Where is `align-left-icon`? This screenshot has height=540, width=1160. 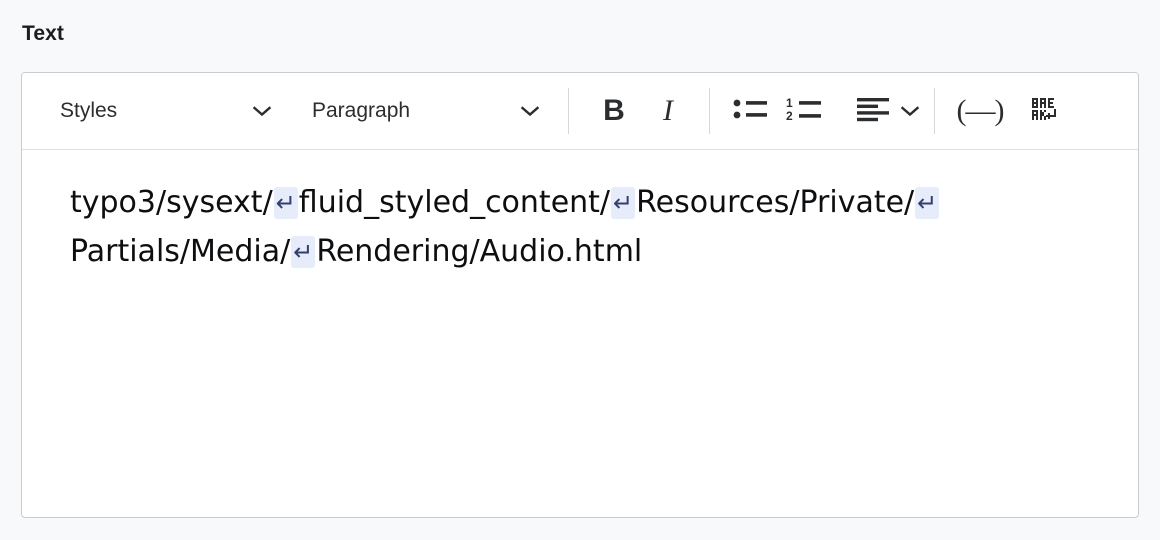 align-left-icon is located at coordinates (873, 111).